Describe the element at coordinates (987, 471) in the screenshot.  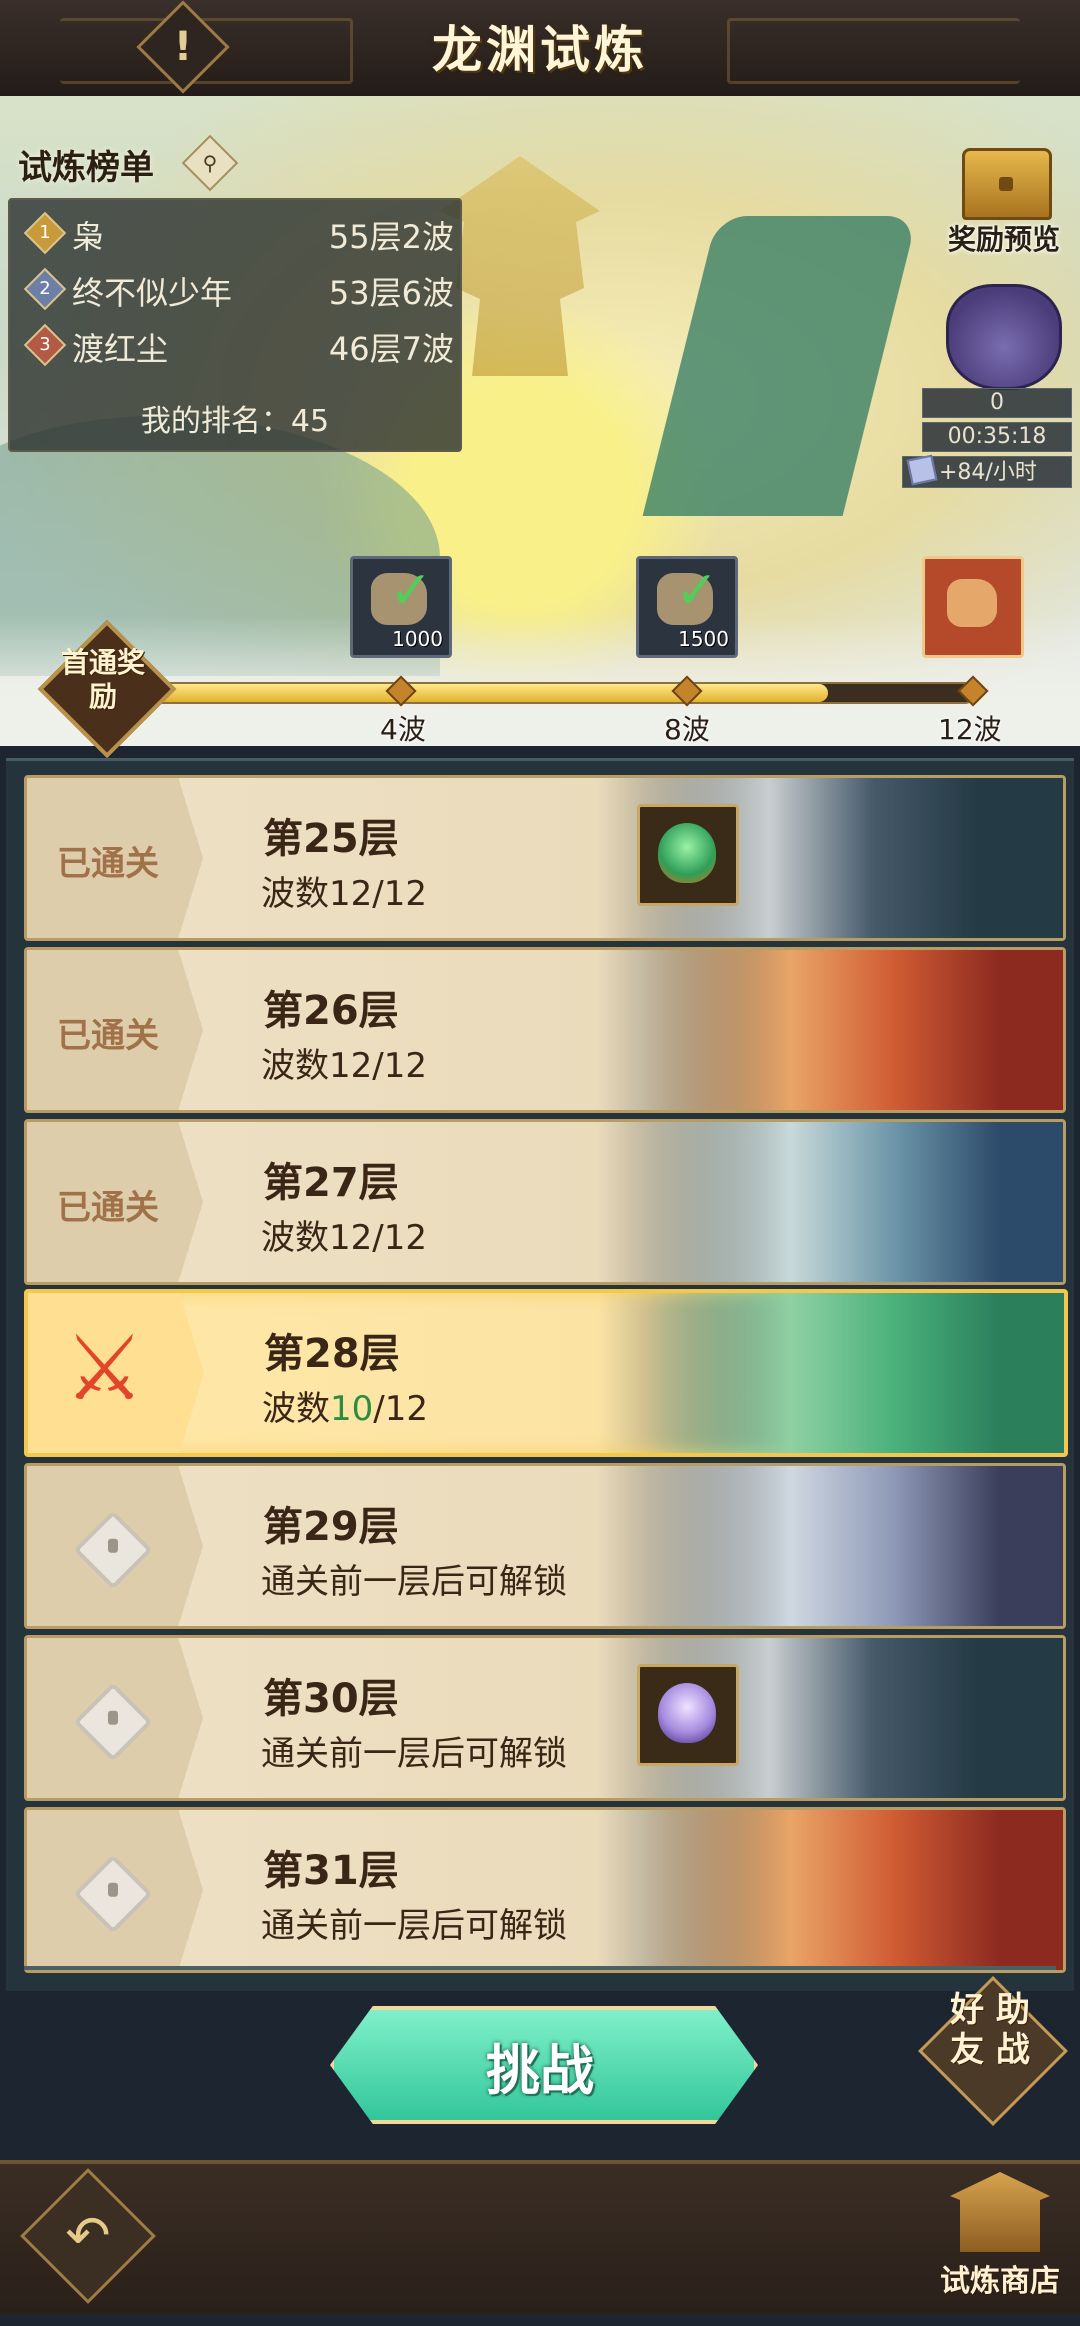
I see `idle-reward-rate: +84/小时` at that location.